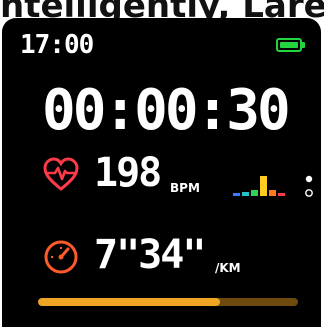 The image size is (324, 327). I want to click on heart-rate-unit: BPM, so click(185, 188).